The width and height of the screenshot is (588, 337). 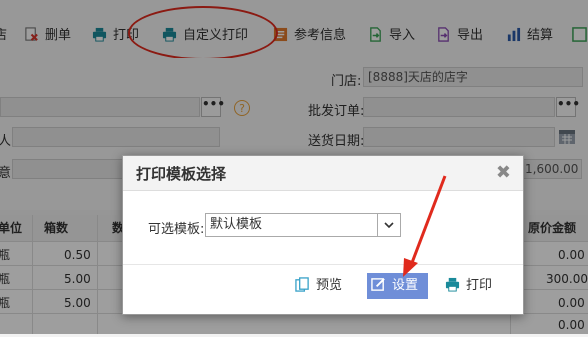 What do you see at coordinates (302, 284) in the screenshot?
I see `preview-icon` at bounding box center [302, 284].